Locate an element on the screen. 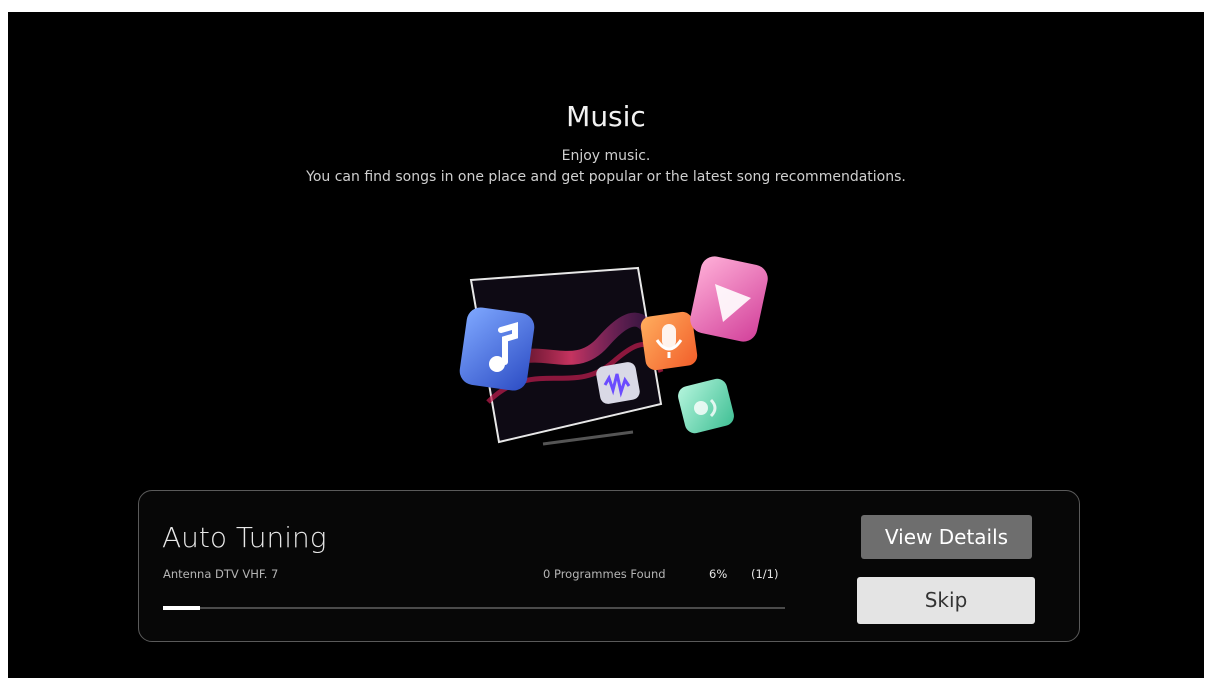 This screenshot has height=682, width=1209. play-icon is located at coordinates (729, 299).